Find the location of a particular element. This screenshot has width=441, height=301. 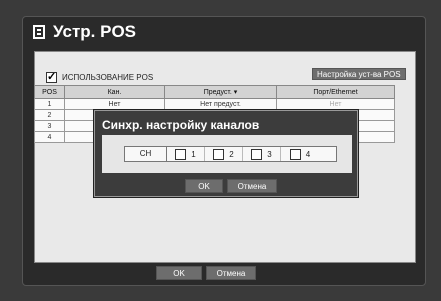

use-pos-row: ИСПОЛЬЗОВАНИЕ POS is located at coordinates (100, 76).